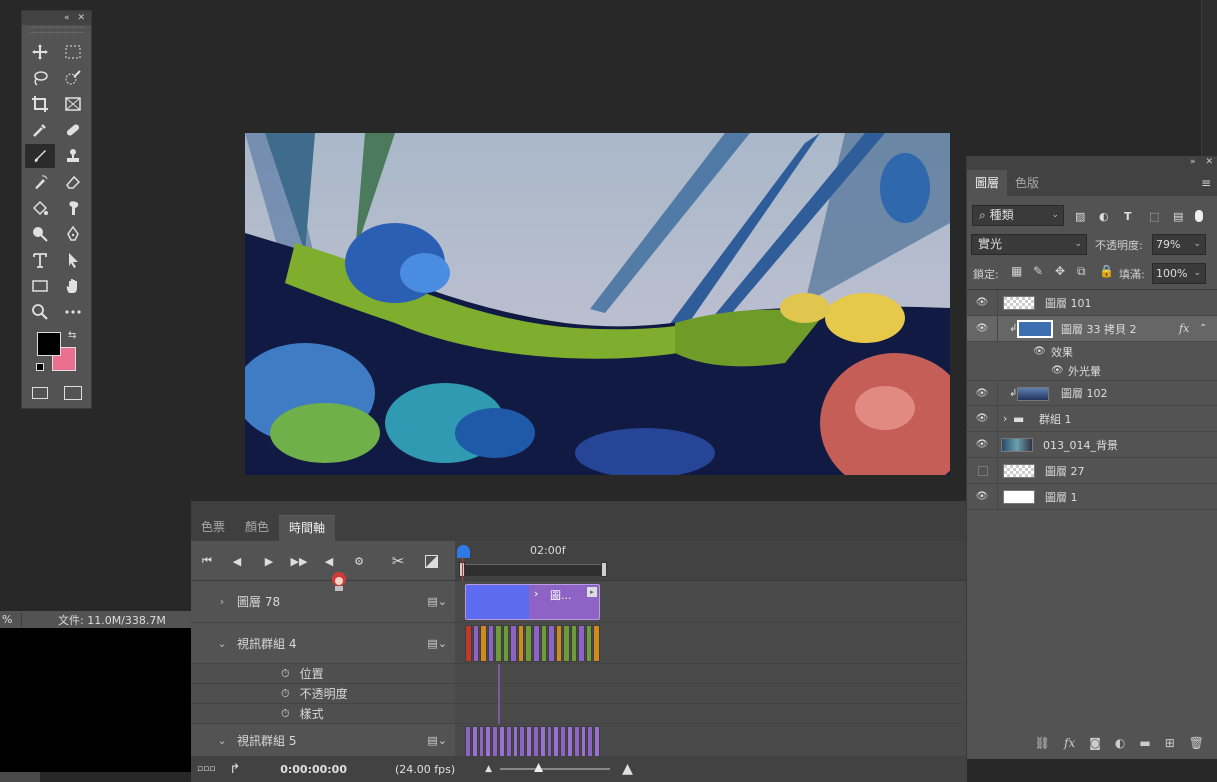  I want to click on lock-position-icon: ✥, so click(1060, 271).